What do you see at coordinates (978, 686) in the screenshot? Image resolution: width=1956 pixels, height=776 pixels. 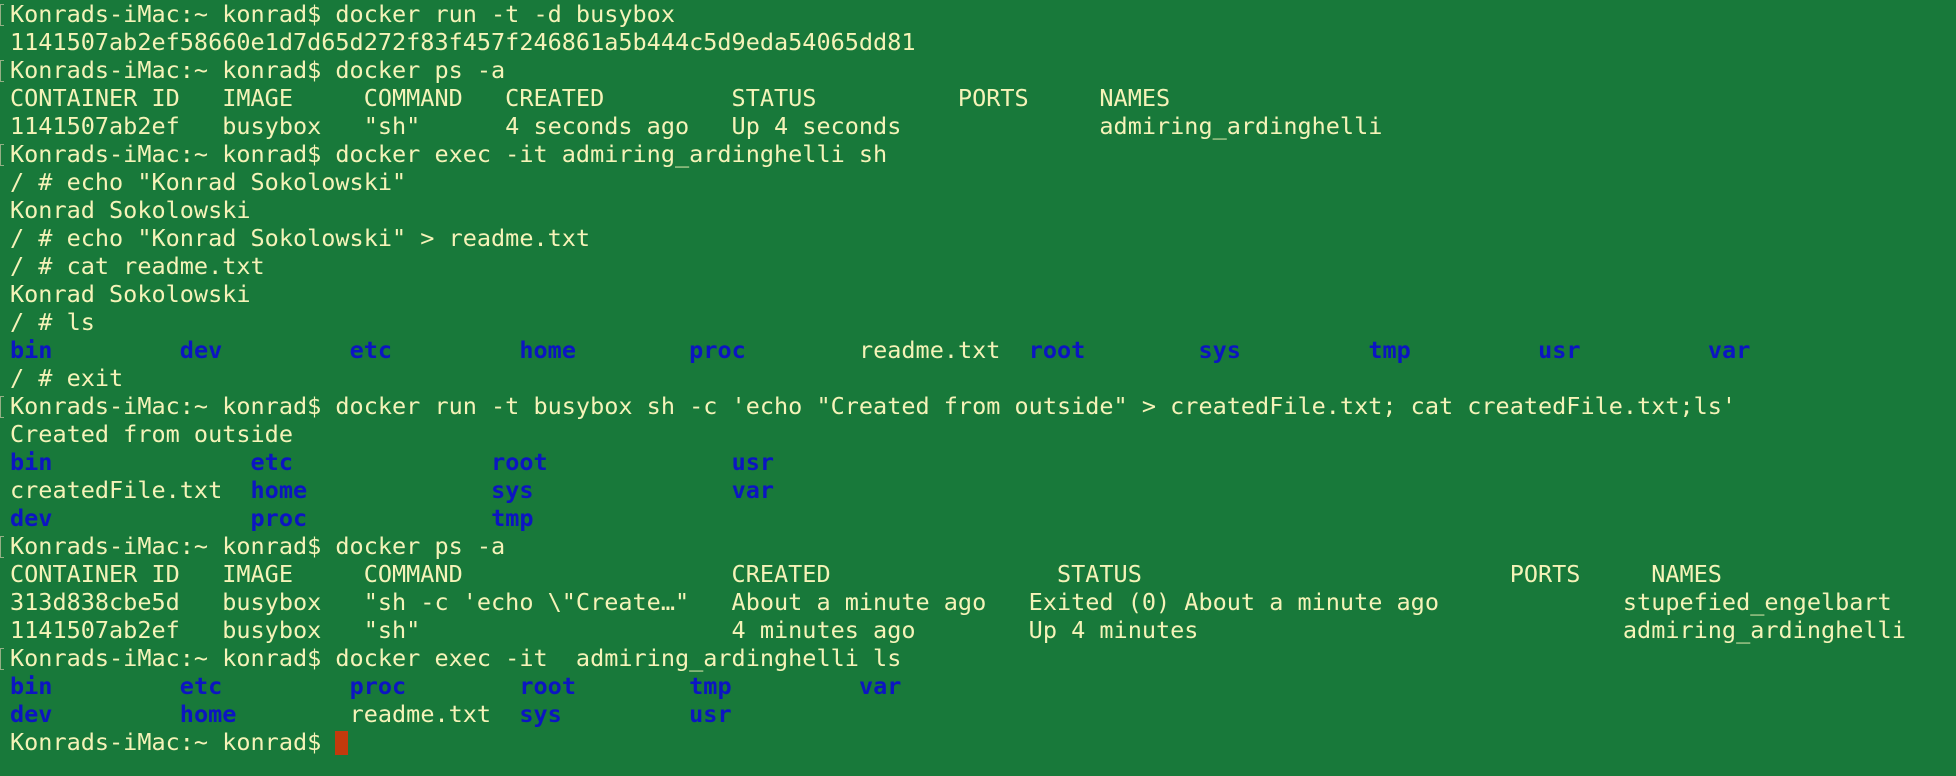 I see `directory-listing-line: bin etc proc root tmp var` at bounding box center [978, 686].